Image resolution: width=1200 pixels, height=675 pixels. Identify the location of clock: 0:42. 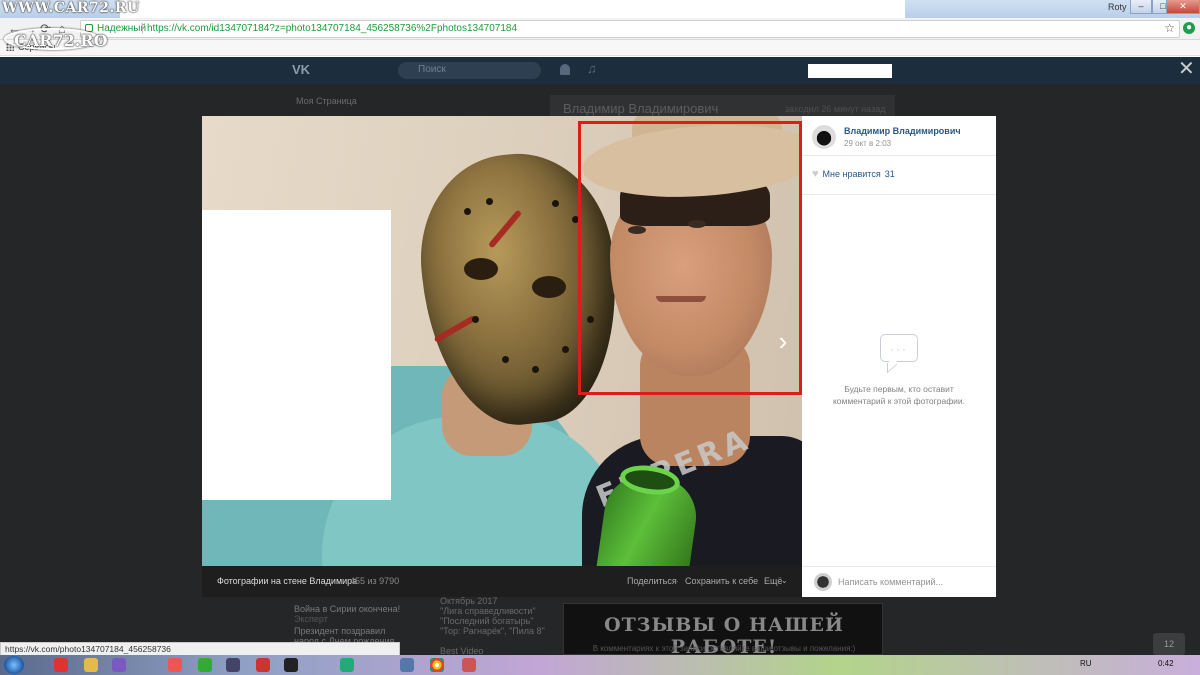
(1166, 663).